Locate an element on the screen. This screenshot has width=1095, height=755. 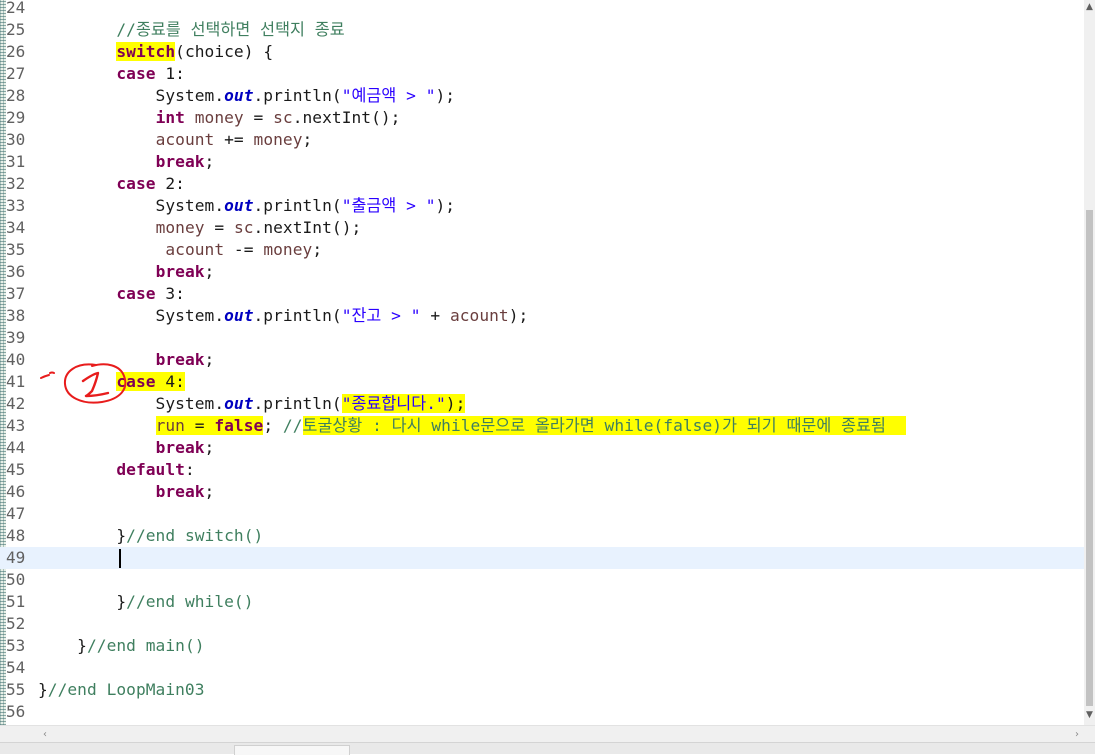
line-number: 42 is located at coordinates (16, 403).